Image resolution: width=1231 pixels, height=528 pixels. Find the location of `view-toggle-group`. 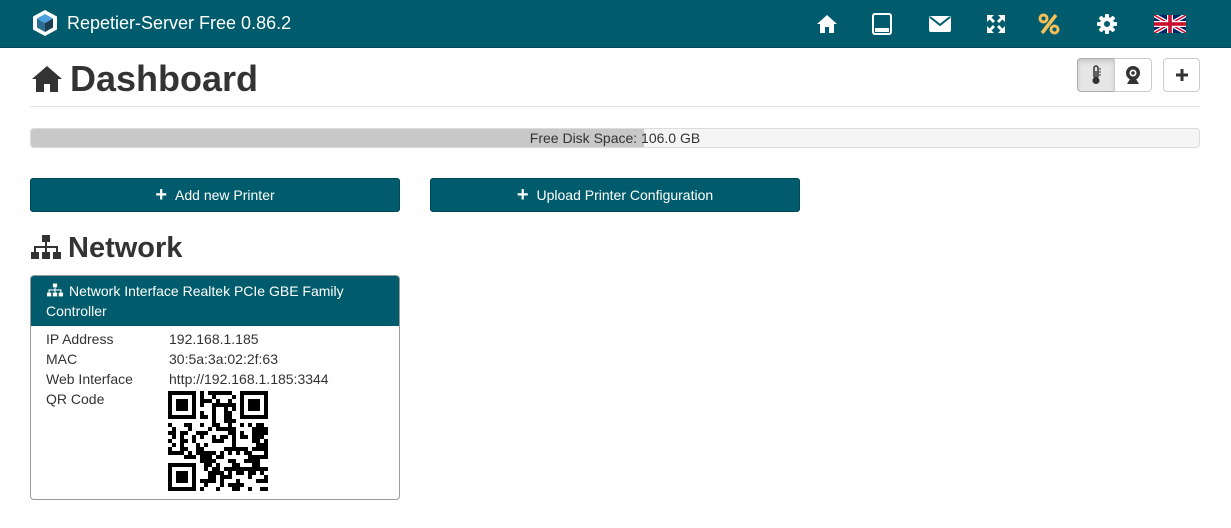

view-toggle-group is located at coordinates (1114, 75).